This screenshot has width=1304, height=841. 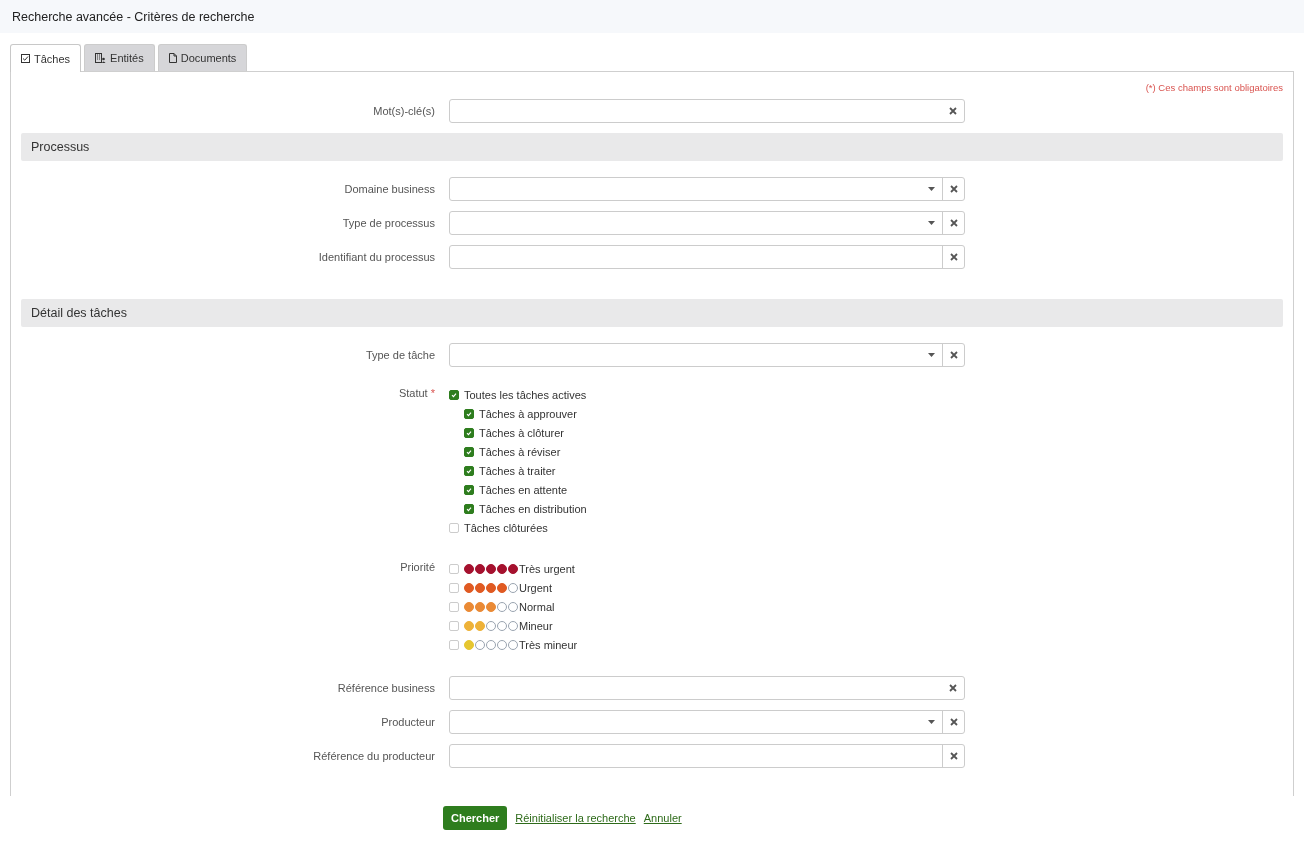 What do you see at coordinates (417, 567) in the screenshot?
I see `field-label: Priorité` at bounding box center [417, 567].